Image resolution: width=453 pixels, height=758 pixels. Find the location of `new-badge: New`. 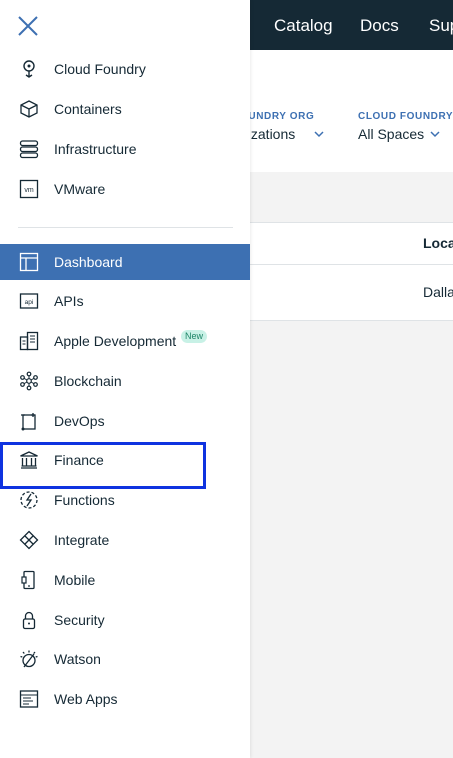

new-badge: New is located at coordinates (194, 336).